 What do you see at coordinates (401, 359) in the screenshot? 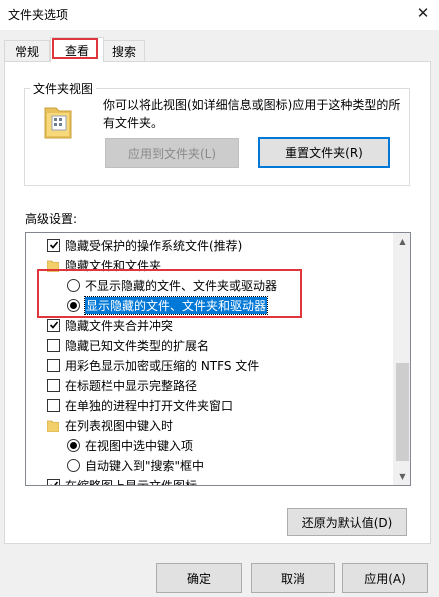
I see `vertical-scrollbar: ▲ ▼` at bounding box center [401, 359].